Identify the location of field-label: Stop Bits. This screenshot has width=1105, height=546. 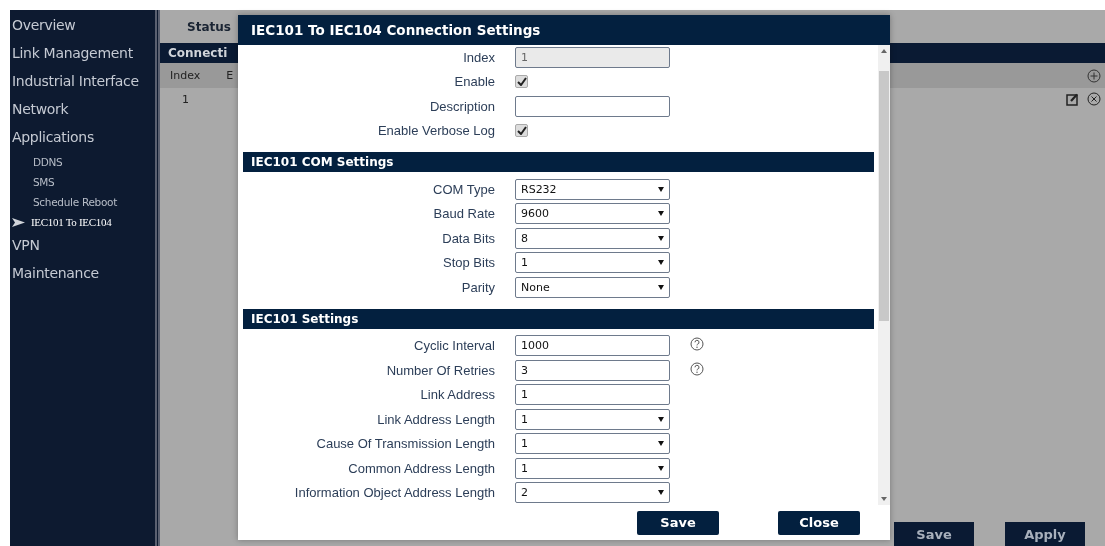
(468, 263).